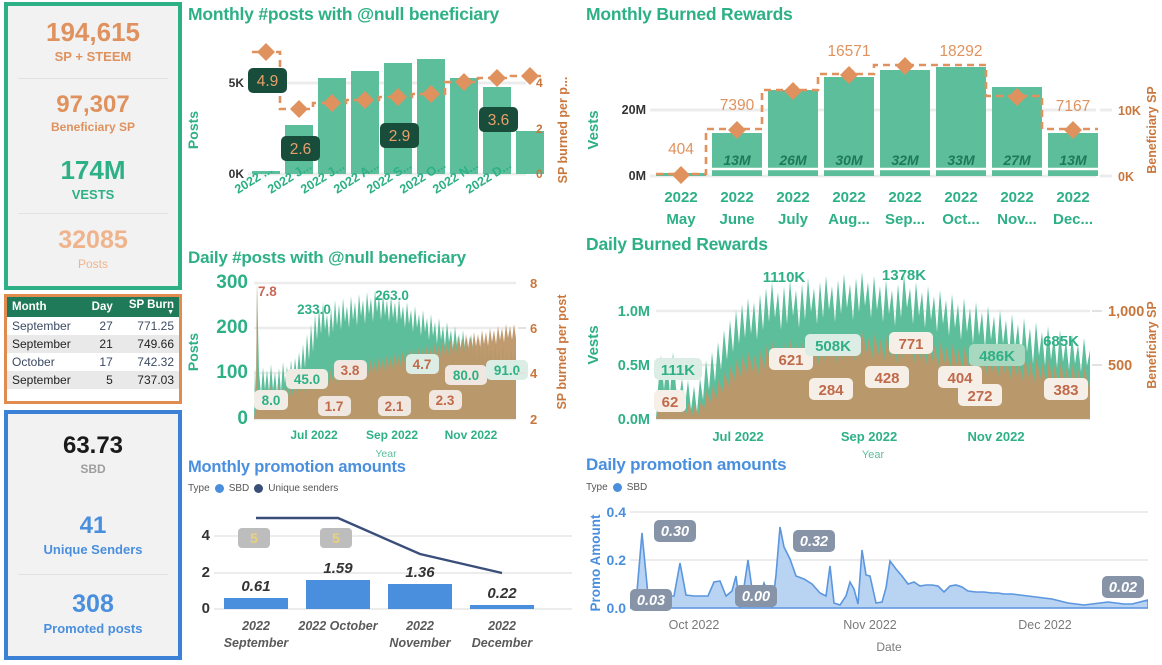 Image resolution: width=1162 pixels, height=665 pixels. I want to click on cell-day: 21, so click(100, 344).